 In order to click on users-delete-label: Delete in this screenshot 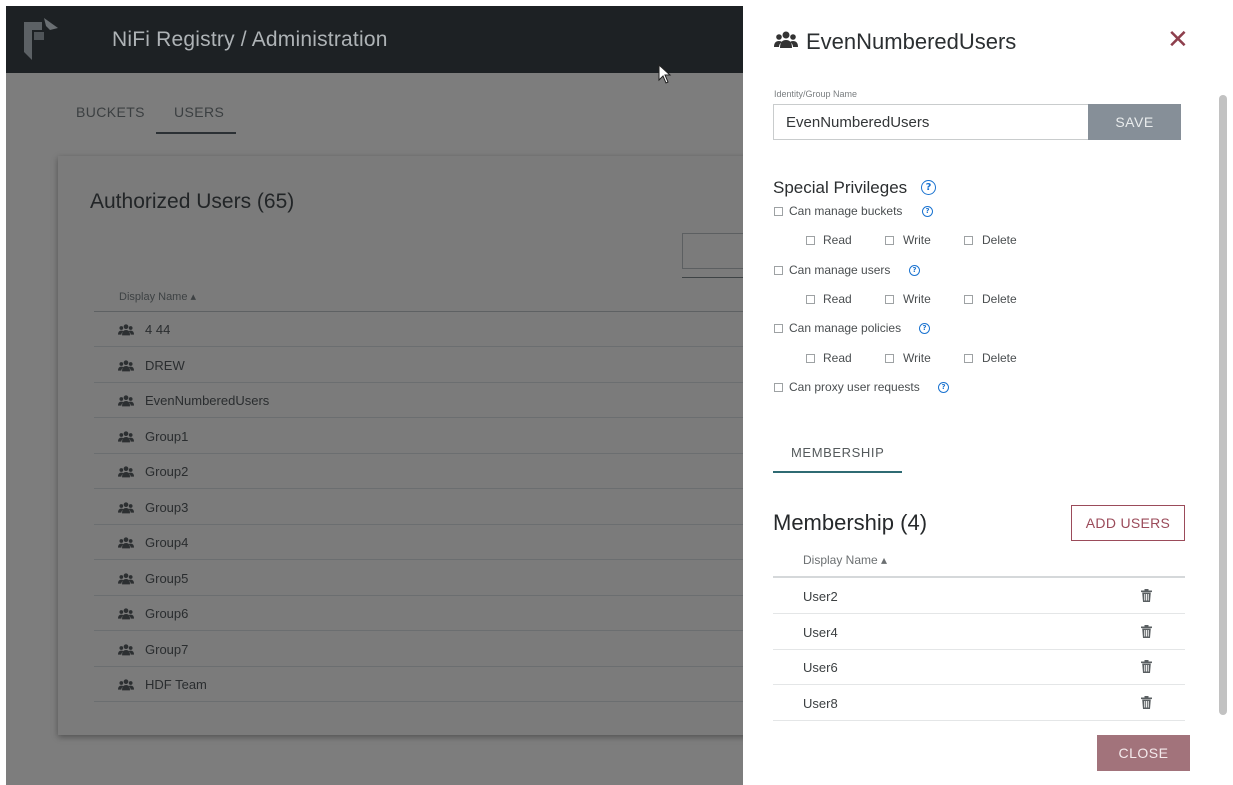, I will do `click(999, 299)`.